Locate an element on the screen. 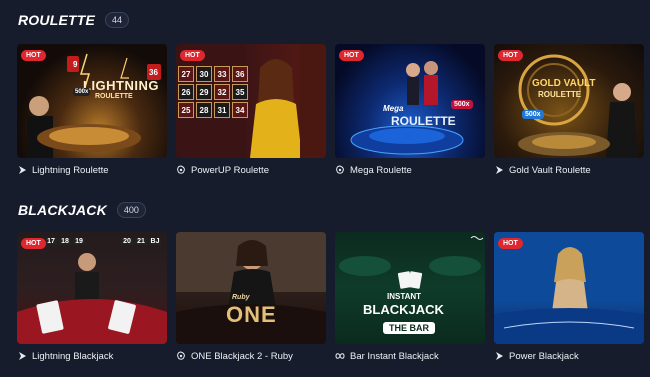  number-grid: 27 30 33 36 26 29 32 35 25 28 31 34 is located at coordinates (213, 92).